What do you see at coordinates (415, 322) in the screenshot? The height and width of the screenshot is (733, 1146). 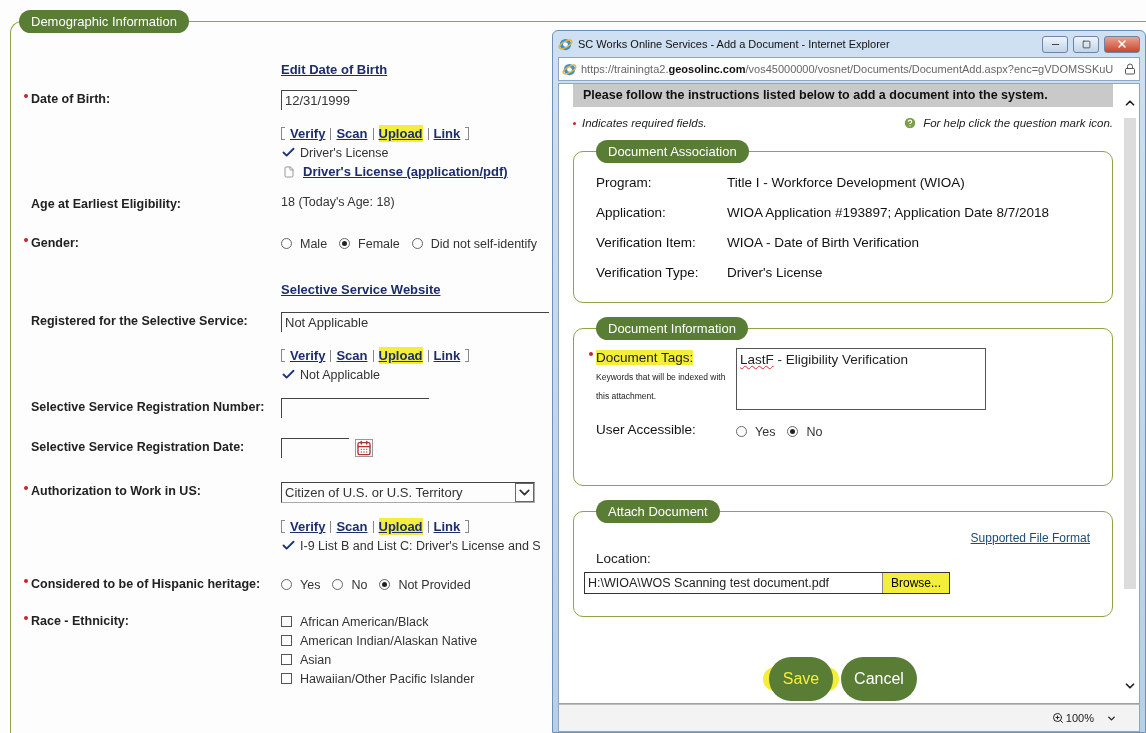 I see `input-field: Not Applicable` at bounding box center [415, 322].